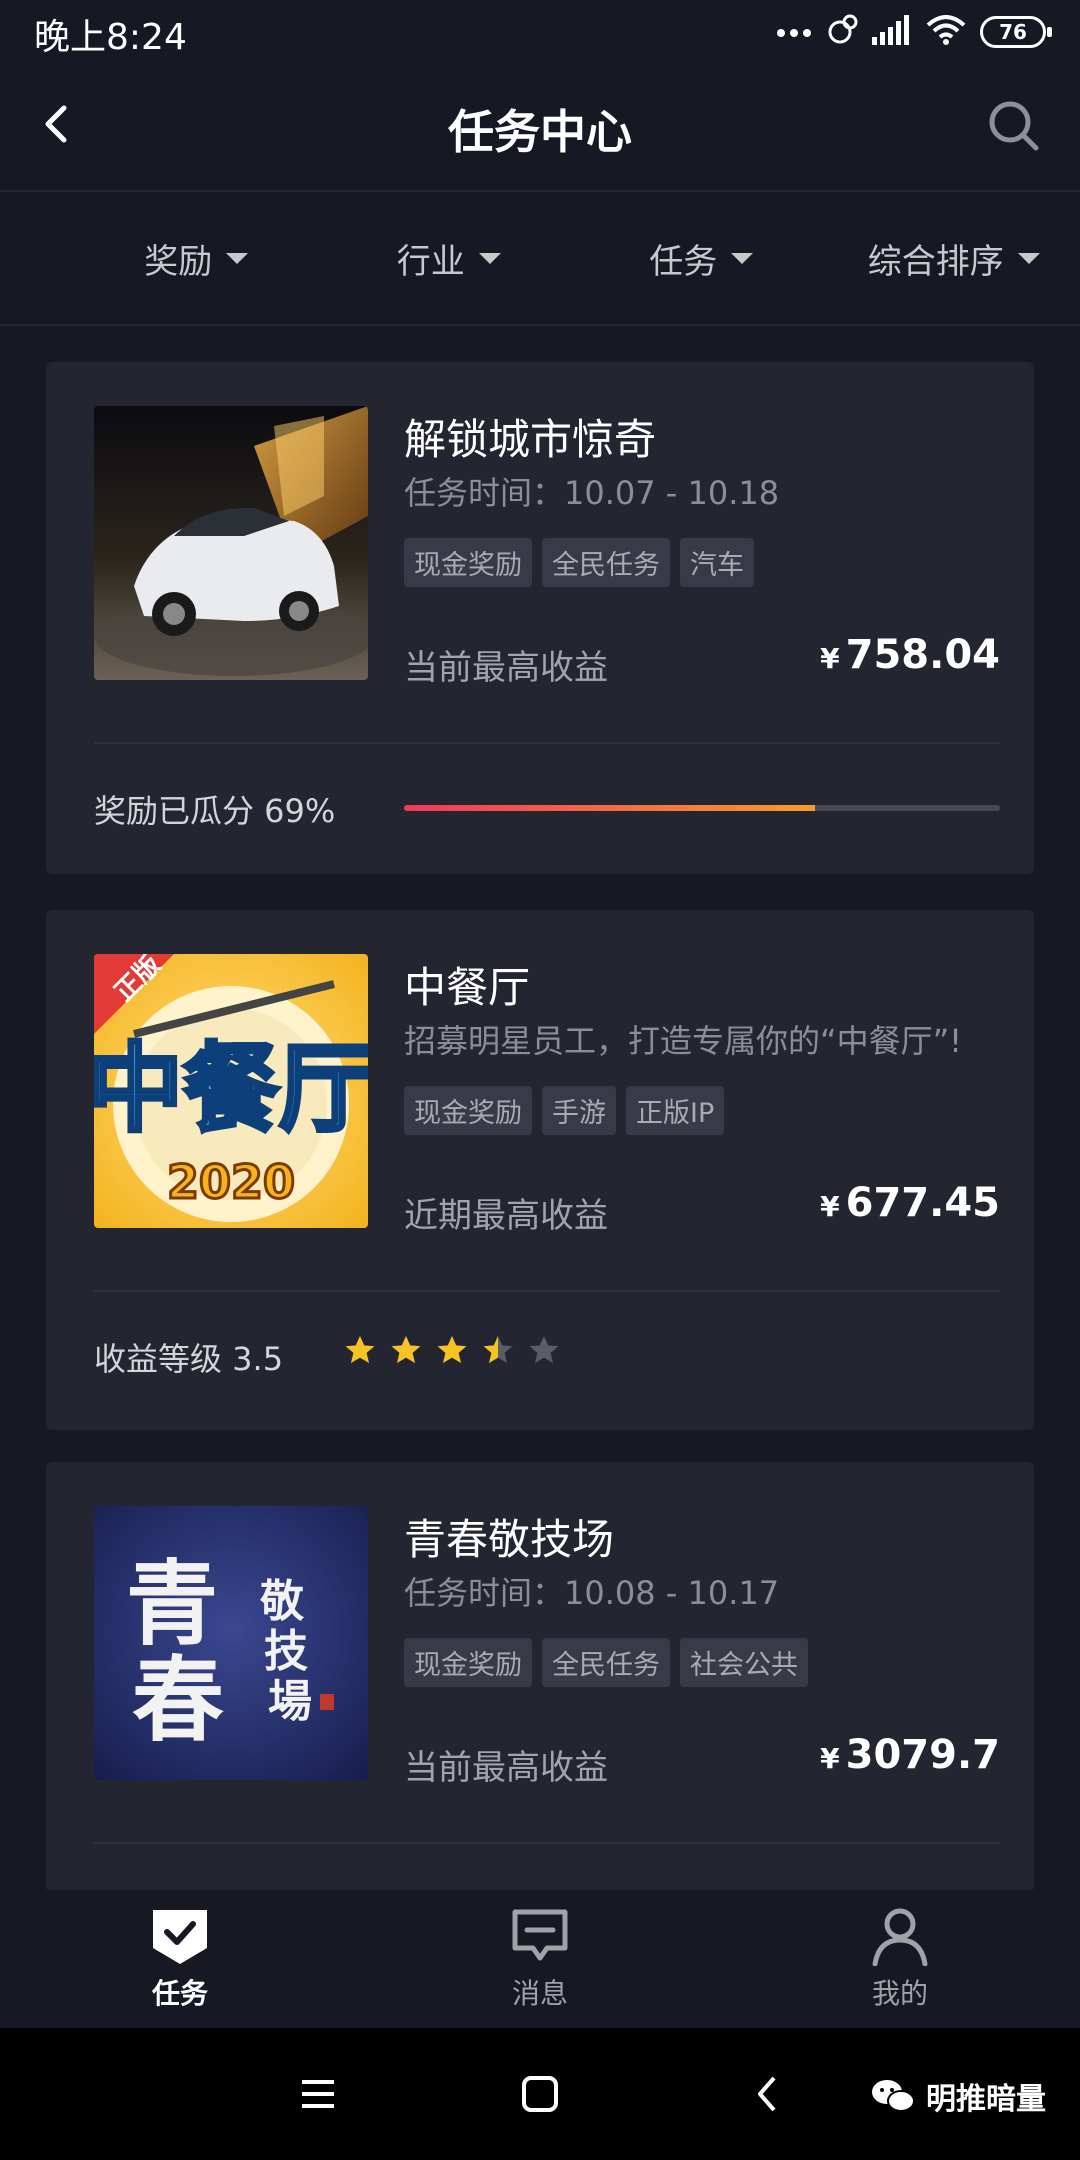 Image resolution: width=1080 pixels, height=2160 pixels. I want to click on nav-bar: 任务中心, so click(540, 129).